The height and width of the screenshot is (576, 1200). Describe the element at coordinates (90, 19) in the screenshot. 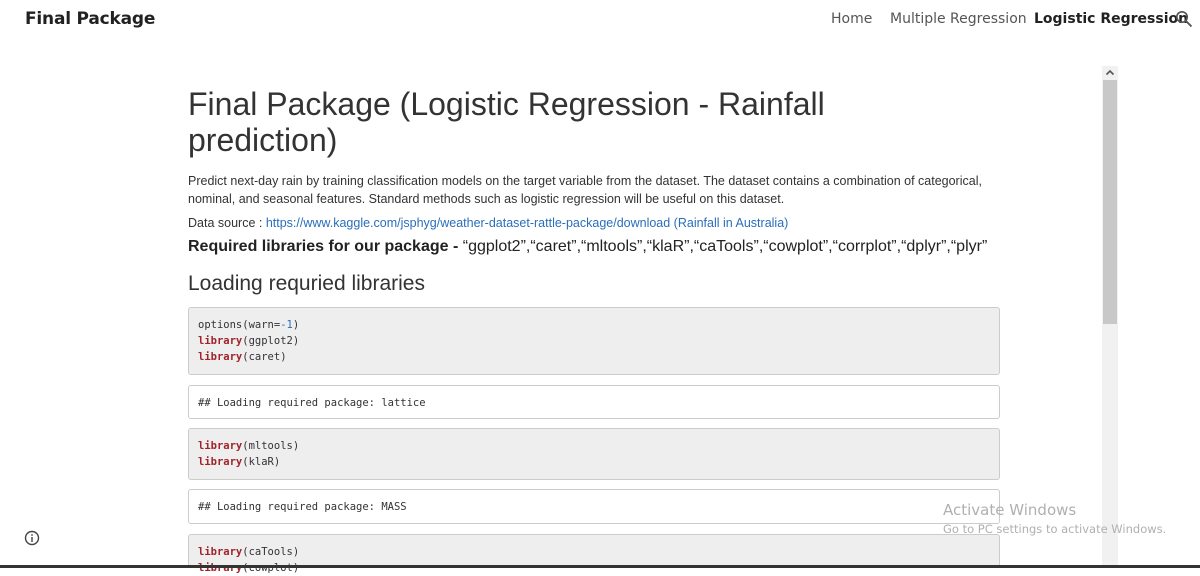

I see `site-title: Final Package` at that location.